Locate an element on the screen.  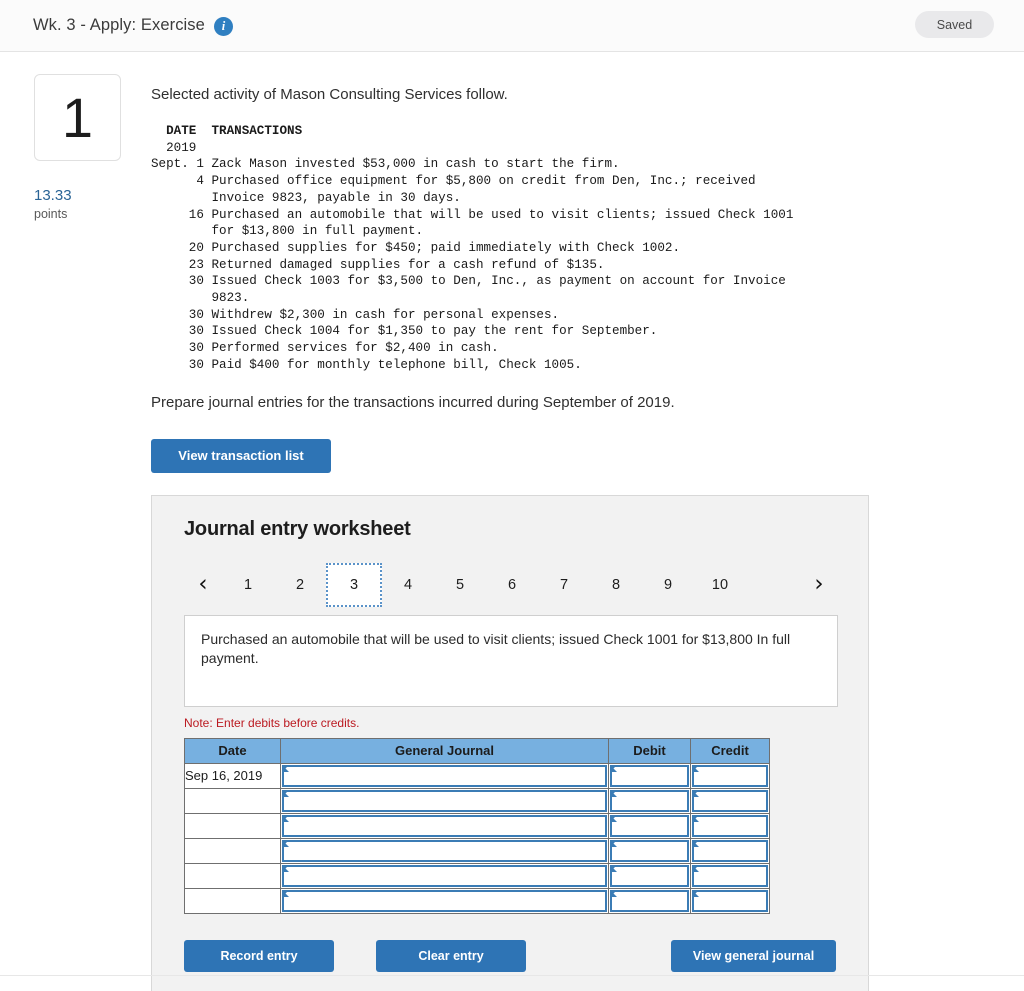
info-icon: i is located at coordinates (223, 26).